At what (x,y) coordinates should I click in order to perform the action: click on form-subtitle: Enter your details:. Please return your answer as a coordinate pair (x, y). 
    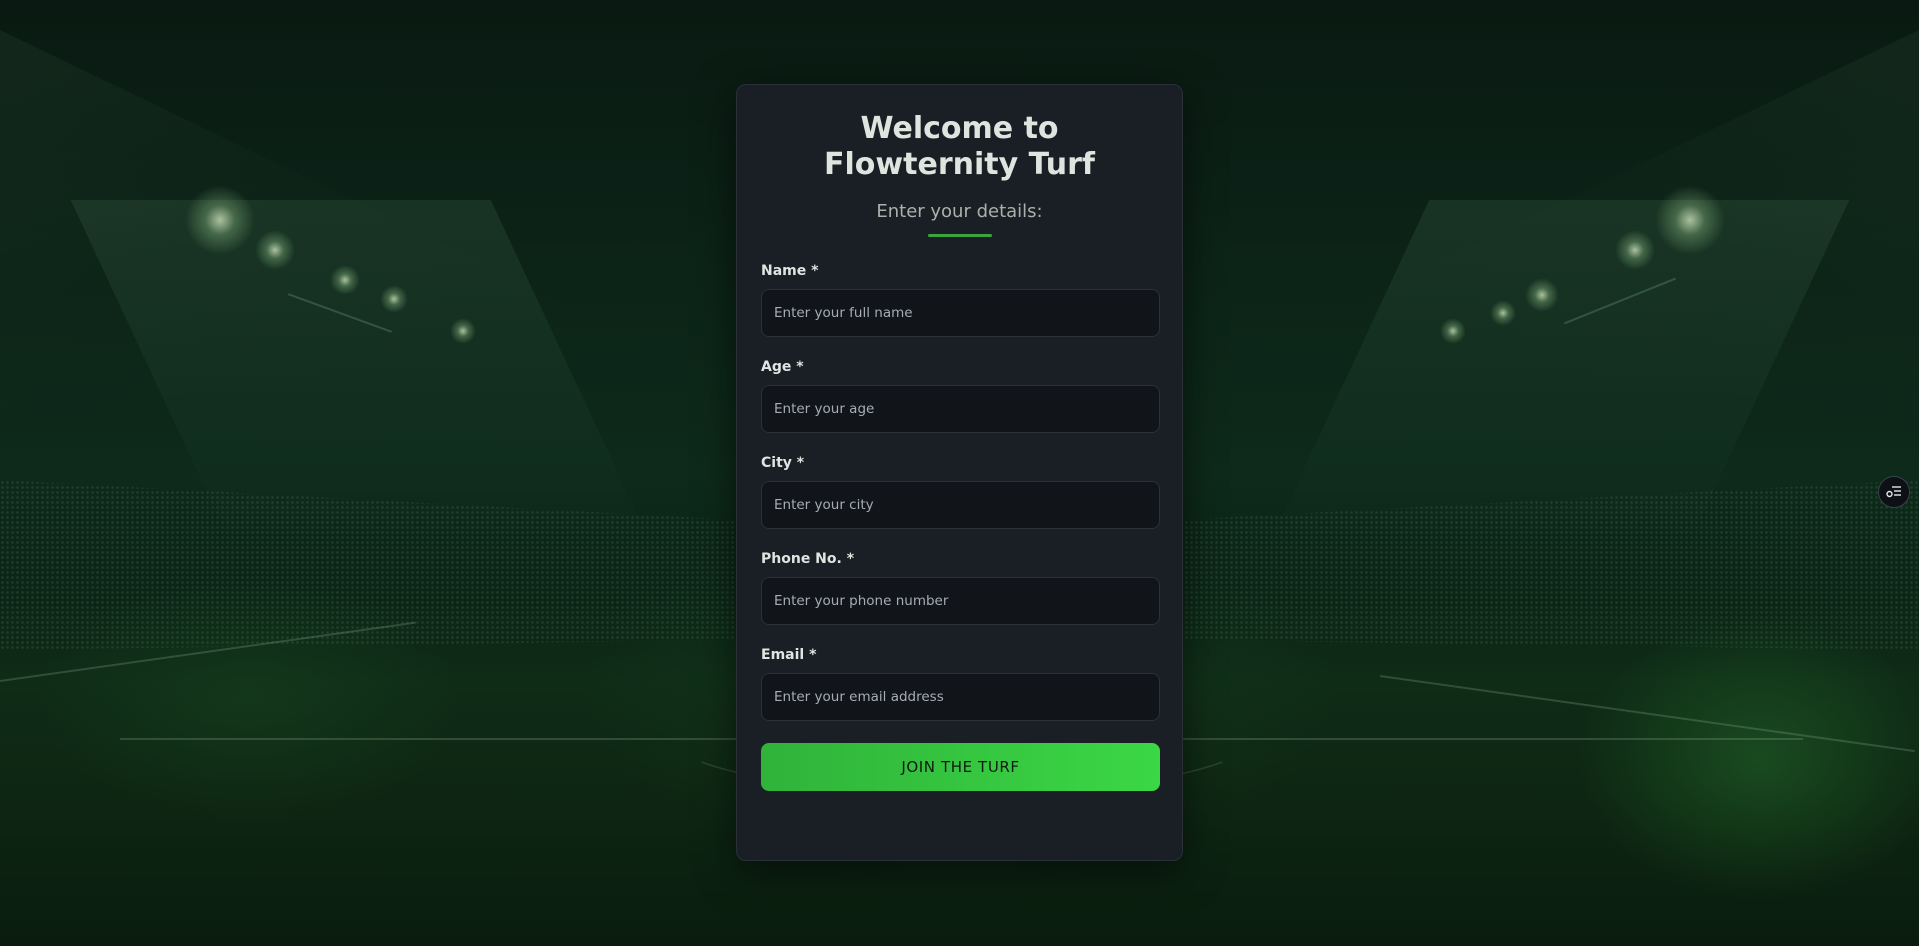
    Looking at the image, I should click on (959, 211).